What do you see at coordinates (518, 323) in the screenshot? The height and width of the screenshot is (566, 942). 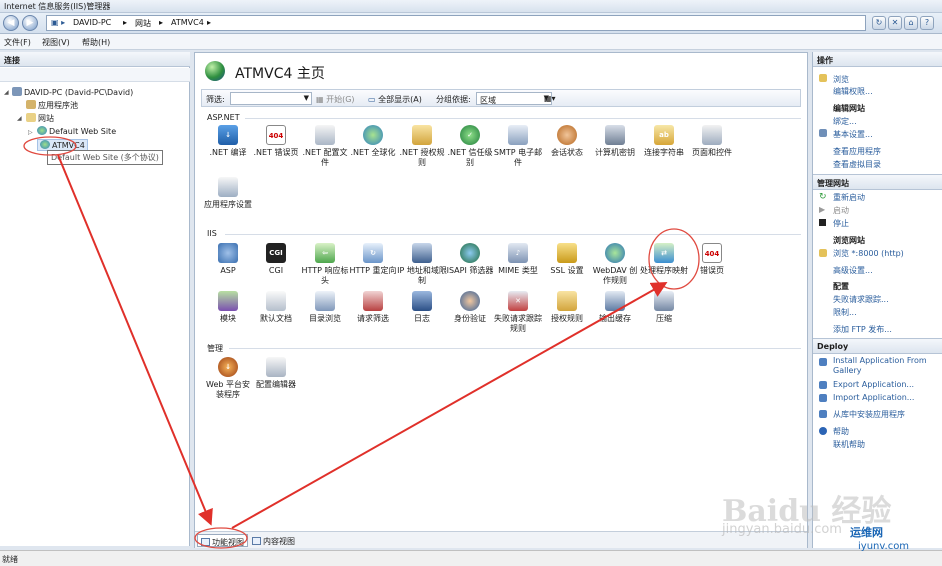 I see `feature-label: 失败请求跟踪规则` at bounding box center [518, 323].